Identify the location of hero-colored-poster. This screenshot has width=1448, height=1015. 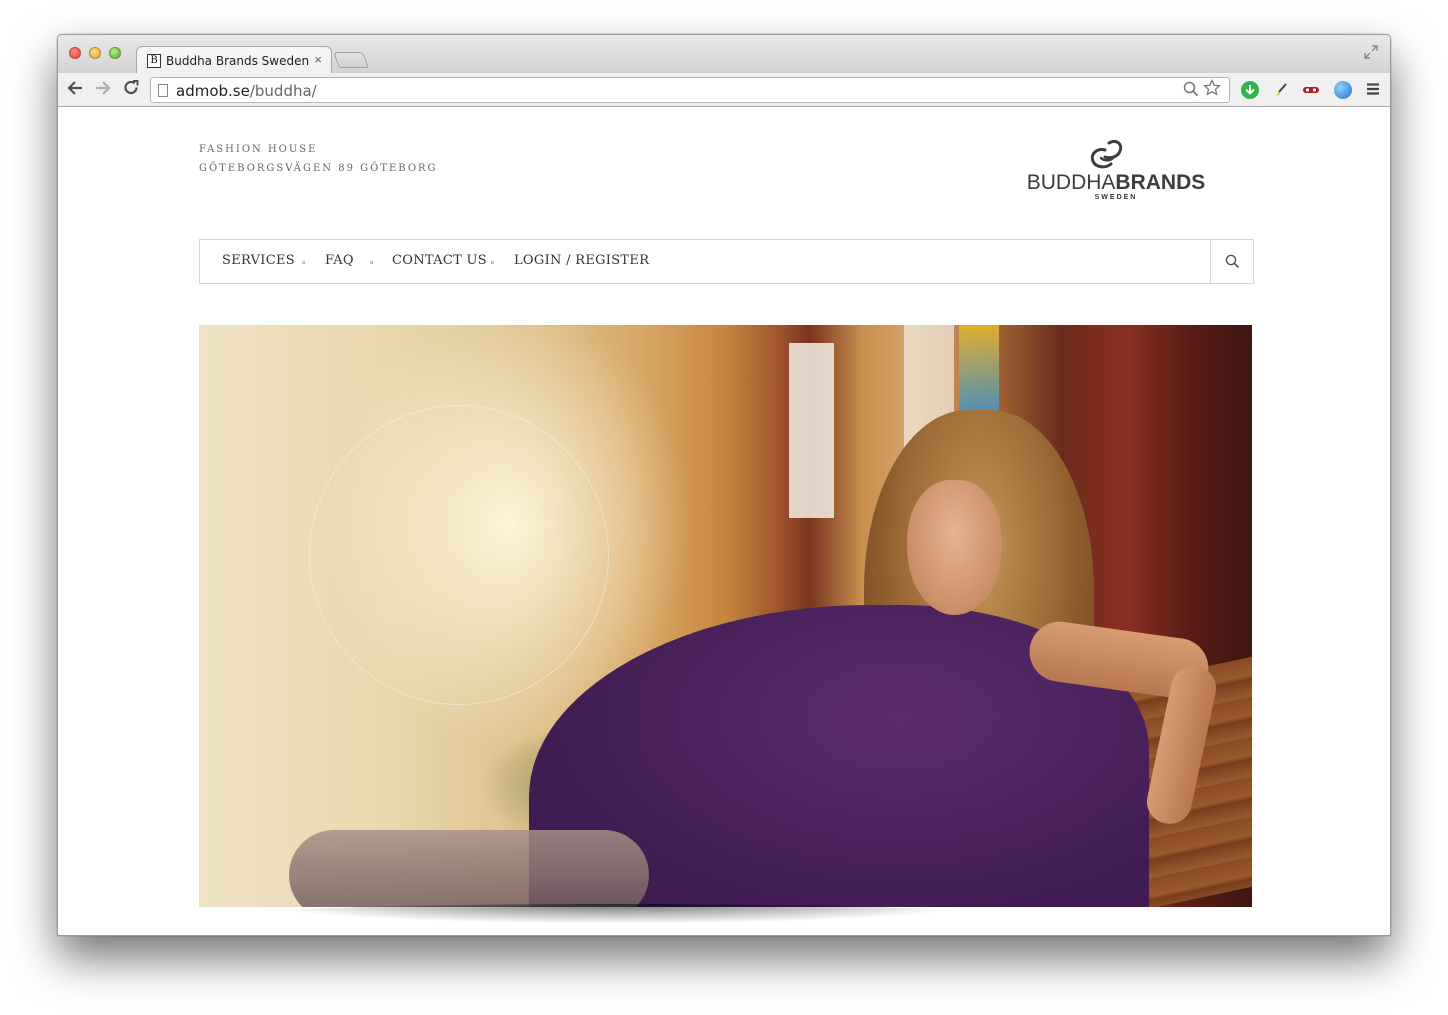
(979, 372).